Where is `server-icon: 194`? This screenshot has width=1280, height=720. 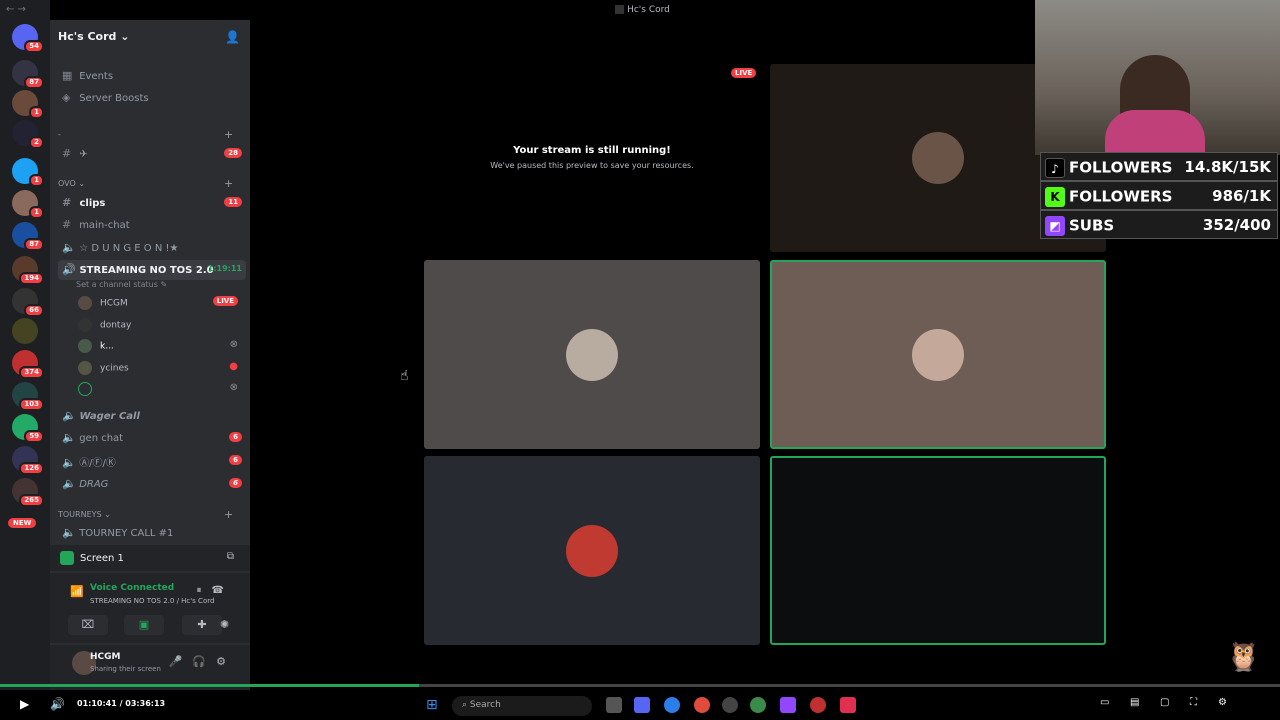
server-icon: 194 is located at coordinates (28, 270).